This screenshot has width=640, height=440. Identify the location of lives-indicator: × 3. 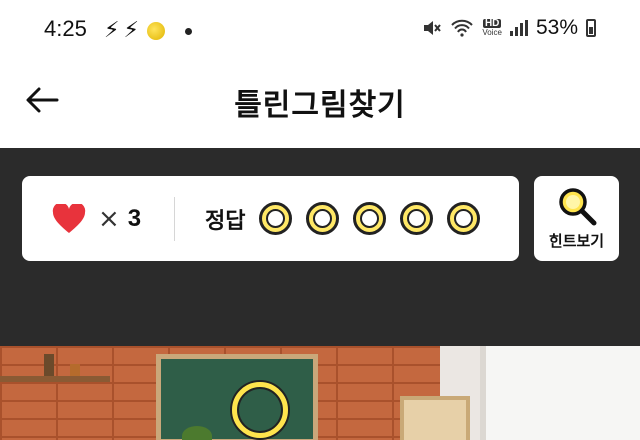
(98, 218).